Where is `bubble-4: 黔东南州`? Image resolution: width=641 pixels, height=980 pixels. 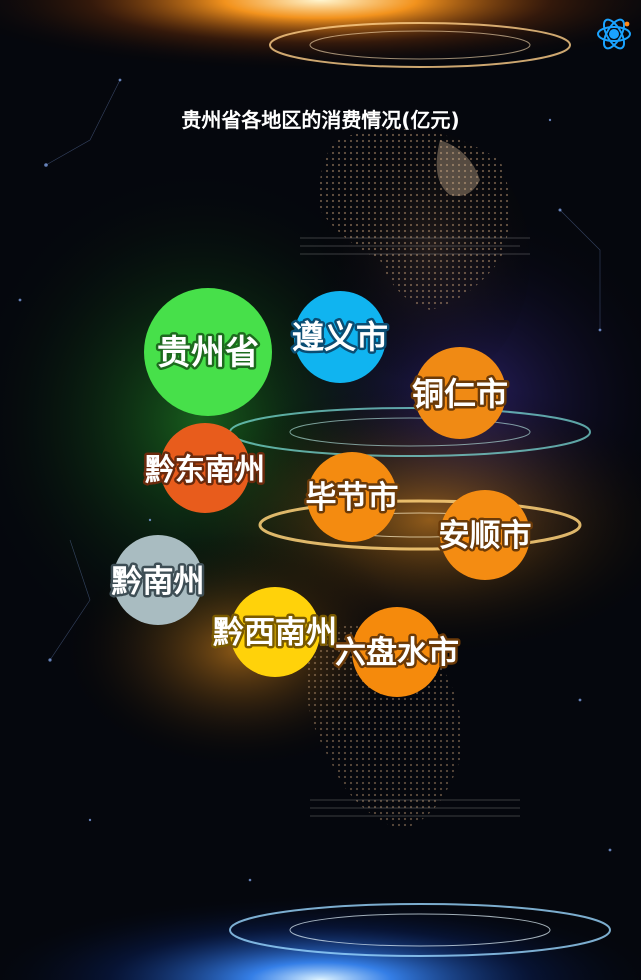
bubble-4: 黔东南州 is located at coordinates (205, 468).